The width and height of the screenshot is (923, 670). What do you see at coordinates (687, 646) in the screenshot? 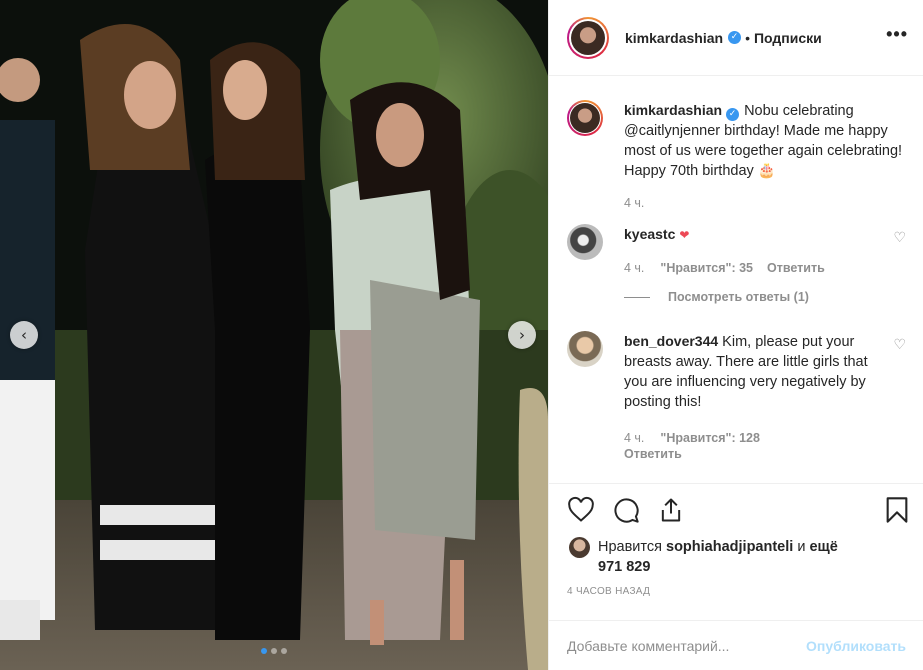
I see `add-comment-input` at bounding box center [687, 646].